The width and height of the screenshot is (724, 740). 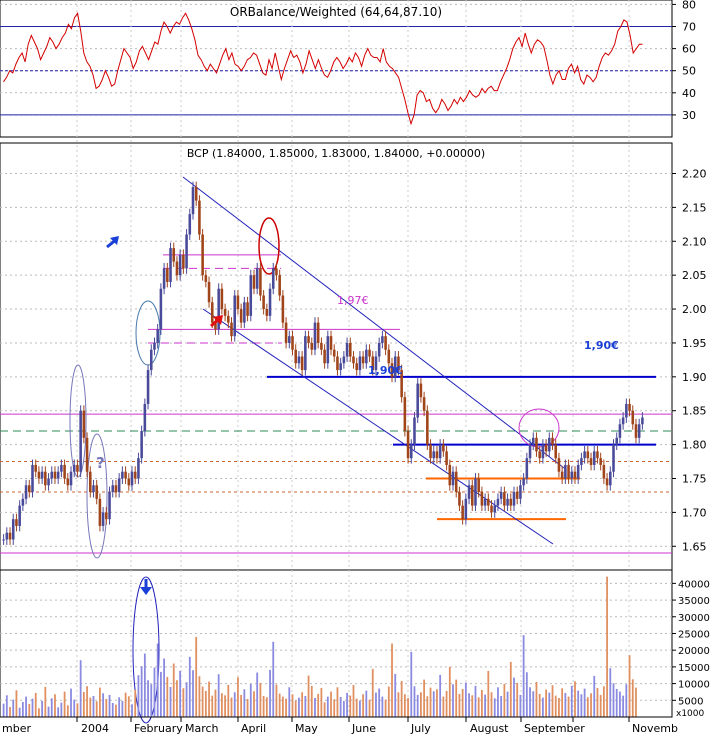 I want to click on rsi-tick-label: 40, so click(x=689, y=93).